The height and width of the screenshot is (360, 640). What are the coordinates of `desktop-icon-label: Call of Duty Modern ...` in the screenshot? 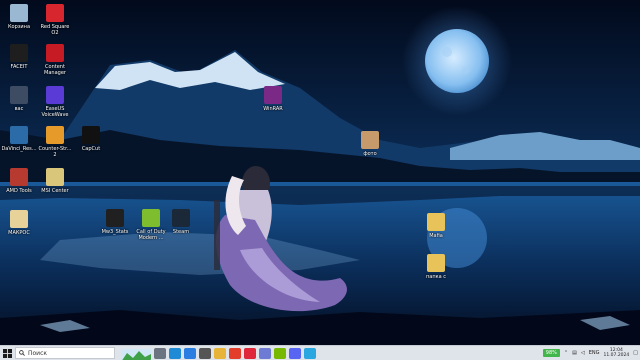 It's located at (151, 235).